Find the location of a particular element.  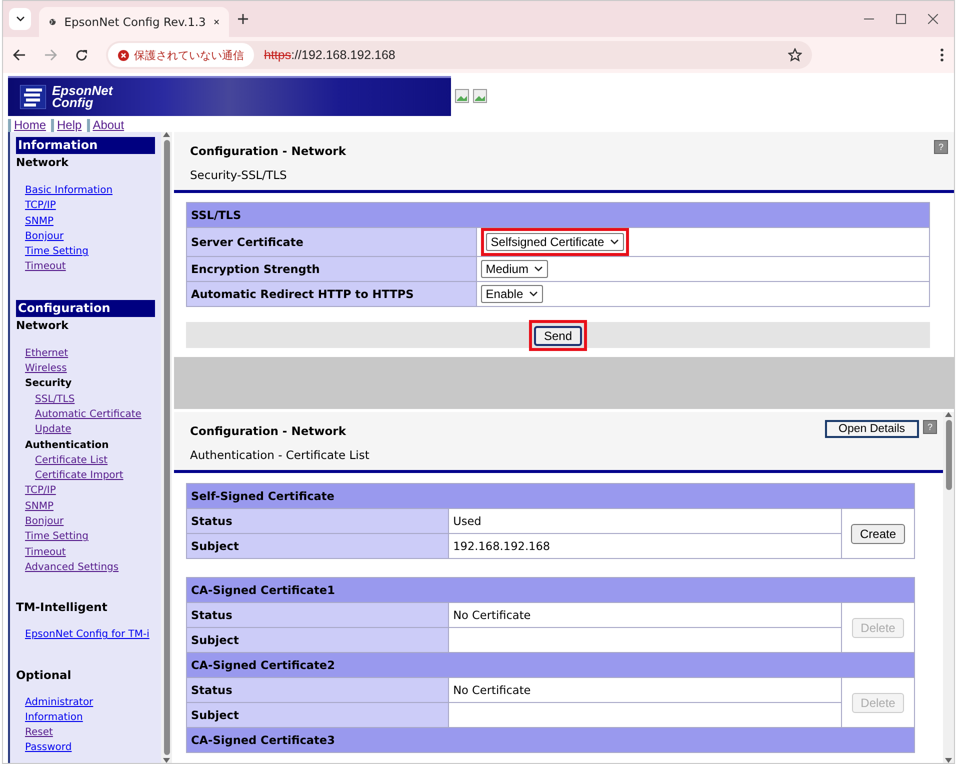

send-button: Send is located at coordinates (558, 336).